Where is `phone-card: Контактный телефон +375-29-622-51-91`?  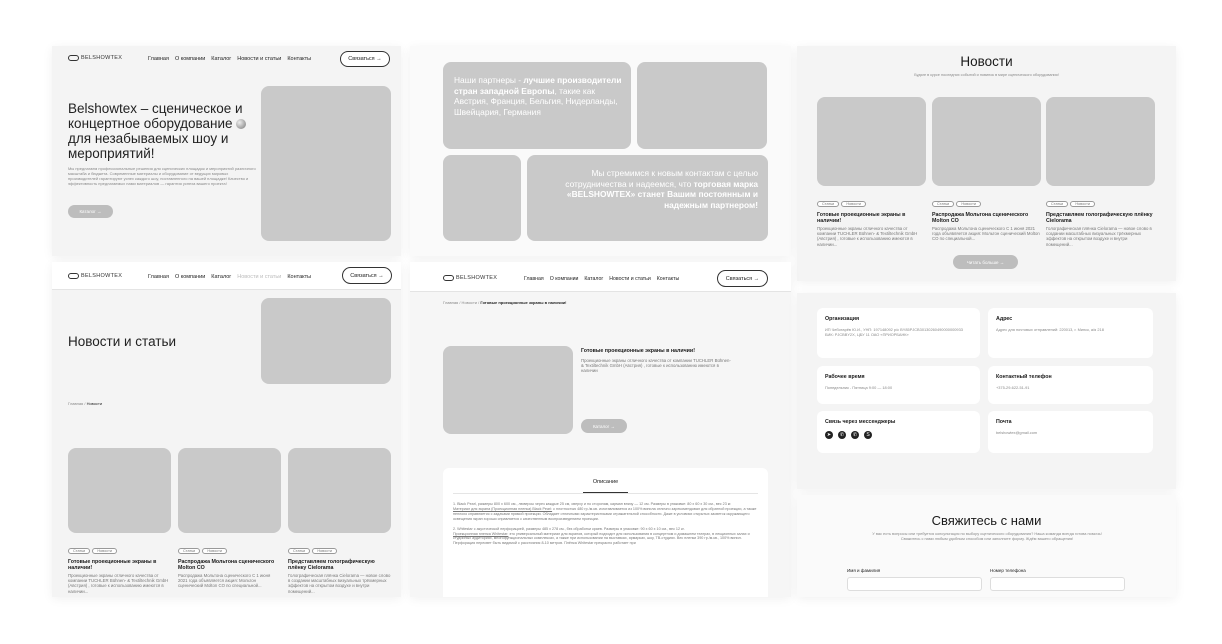
phone-card: Контактный телефон +375-29-622-51-91 is located at coordinates (1070, 385).